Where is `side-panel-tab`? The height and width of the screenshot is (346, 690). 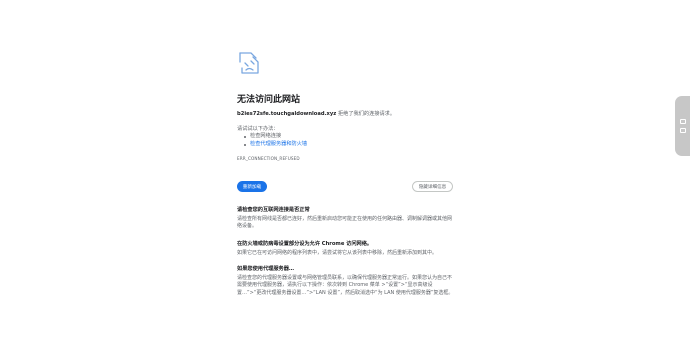
side-panel-tab is located at coordinates (682, 126).